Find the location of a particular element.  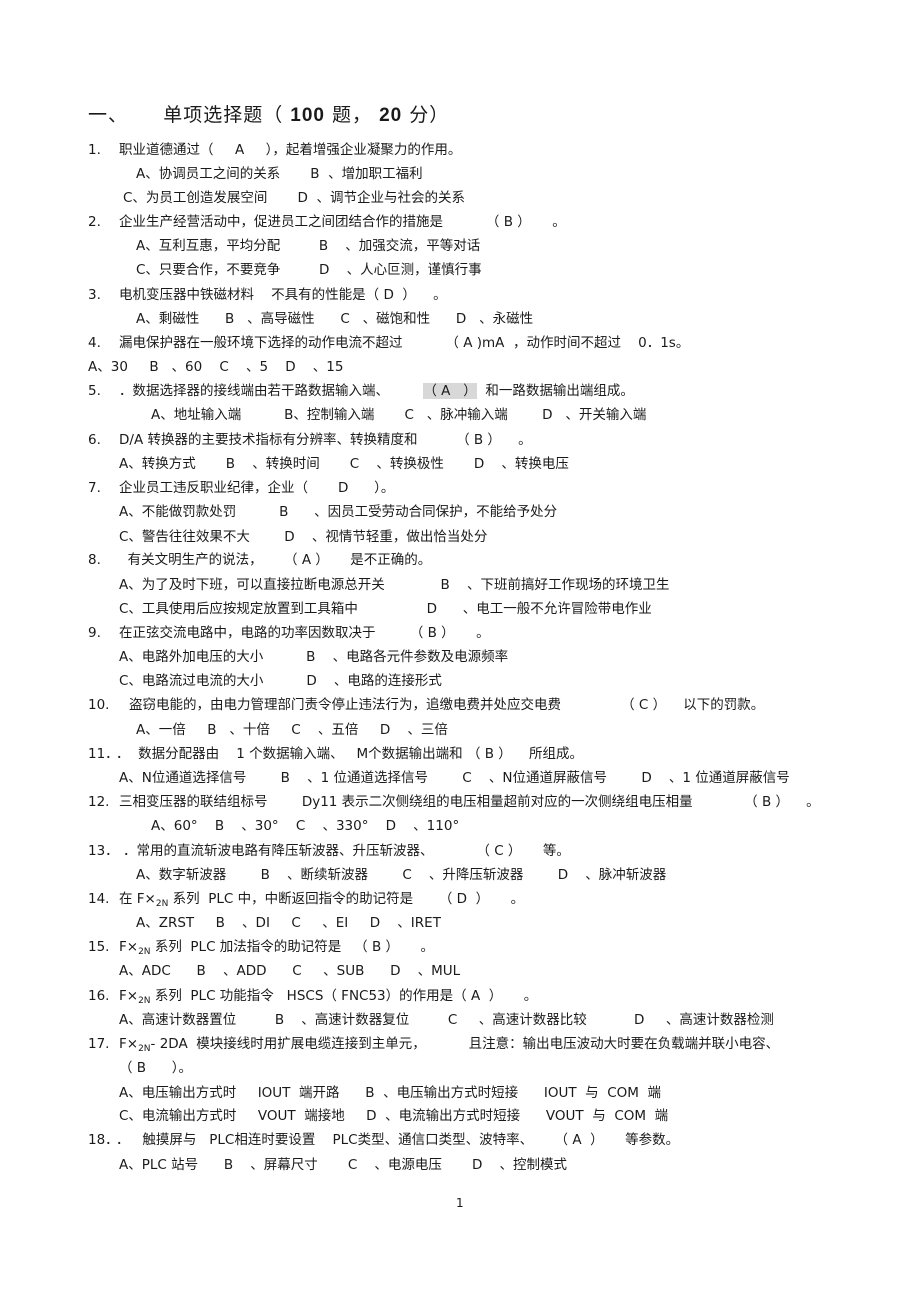

question-options: C、只要合作，不要竞争 D 、人心叵测，谨慎行事 is located at coordinates (309, 270).